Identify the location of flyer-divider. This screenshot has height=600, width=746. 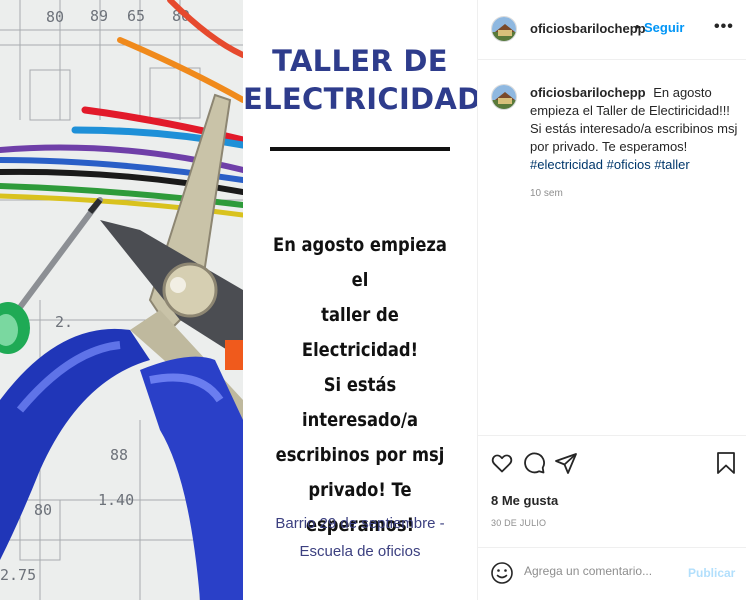
(360, 149).